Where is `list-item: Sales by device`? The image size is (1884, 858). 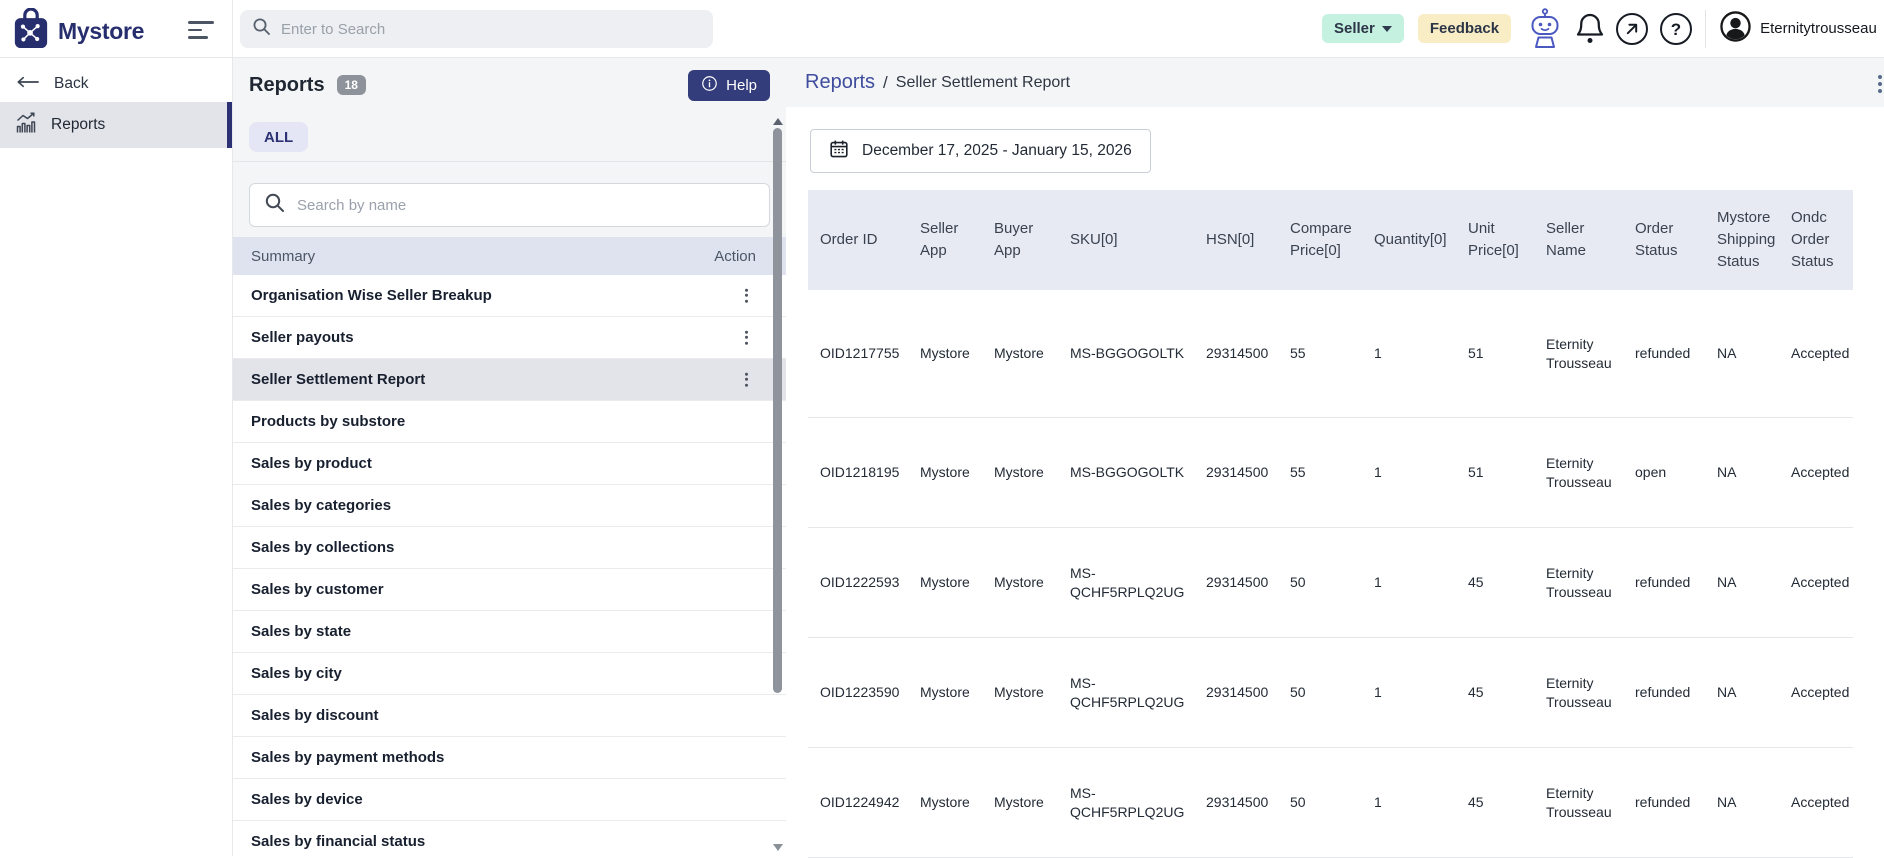 list-item: Sales by device is located at coordinates (509, 800).